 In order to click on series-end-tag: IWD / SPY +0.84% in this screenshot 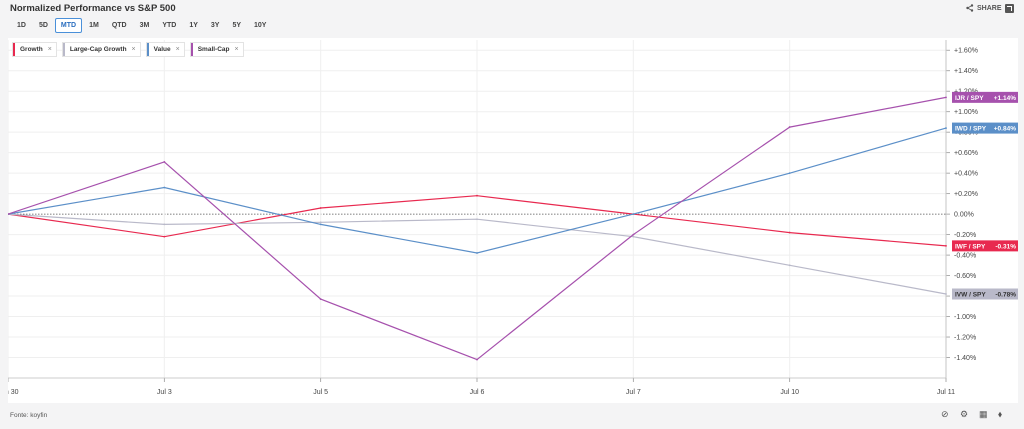, I will do `click(985, 128)`.